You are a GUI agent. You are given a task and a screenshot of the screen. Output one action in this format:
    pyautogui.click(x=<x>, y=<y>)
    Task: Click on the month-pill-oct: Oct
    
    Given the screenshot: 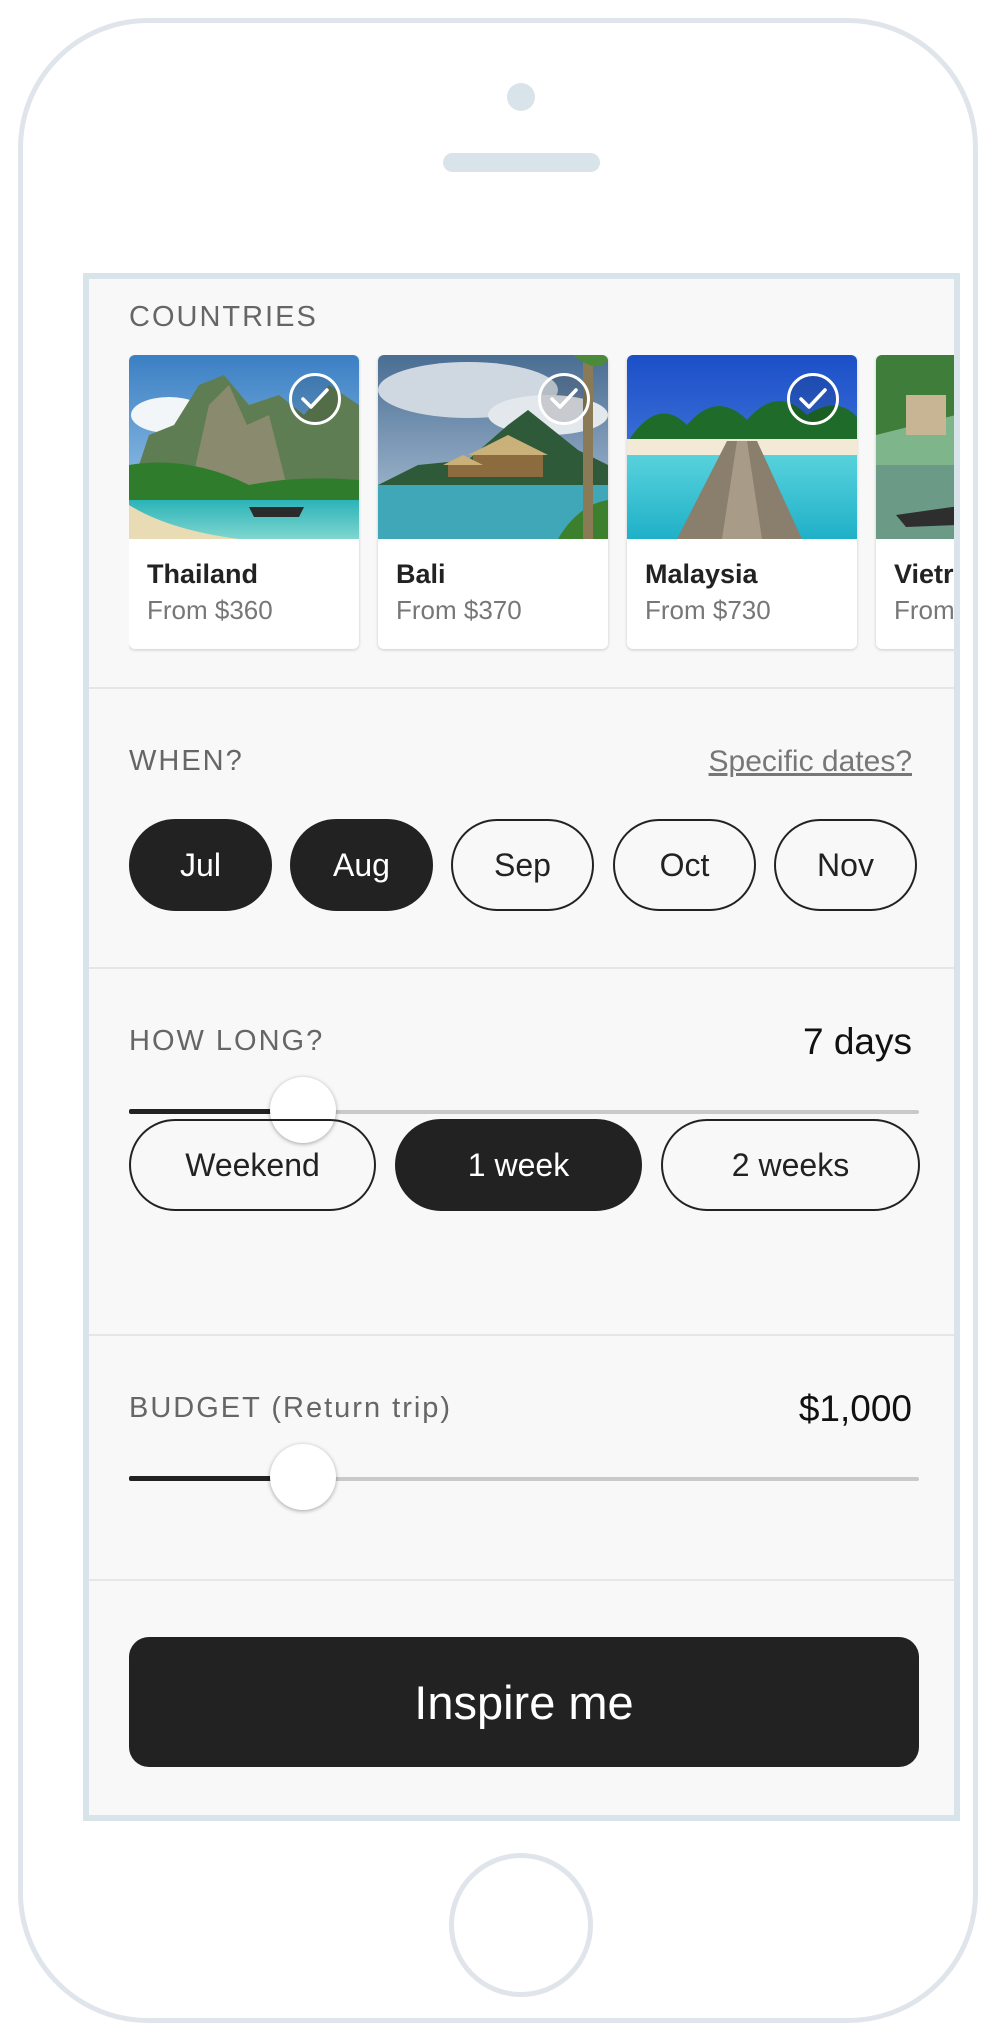 What is the action you would take?
    pyautogui.click(x=684, y=865)
    